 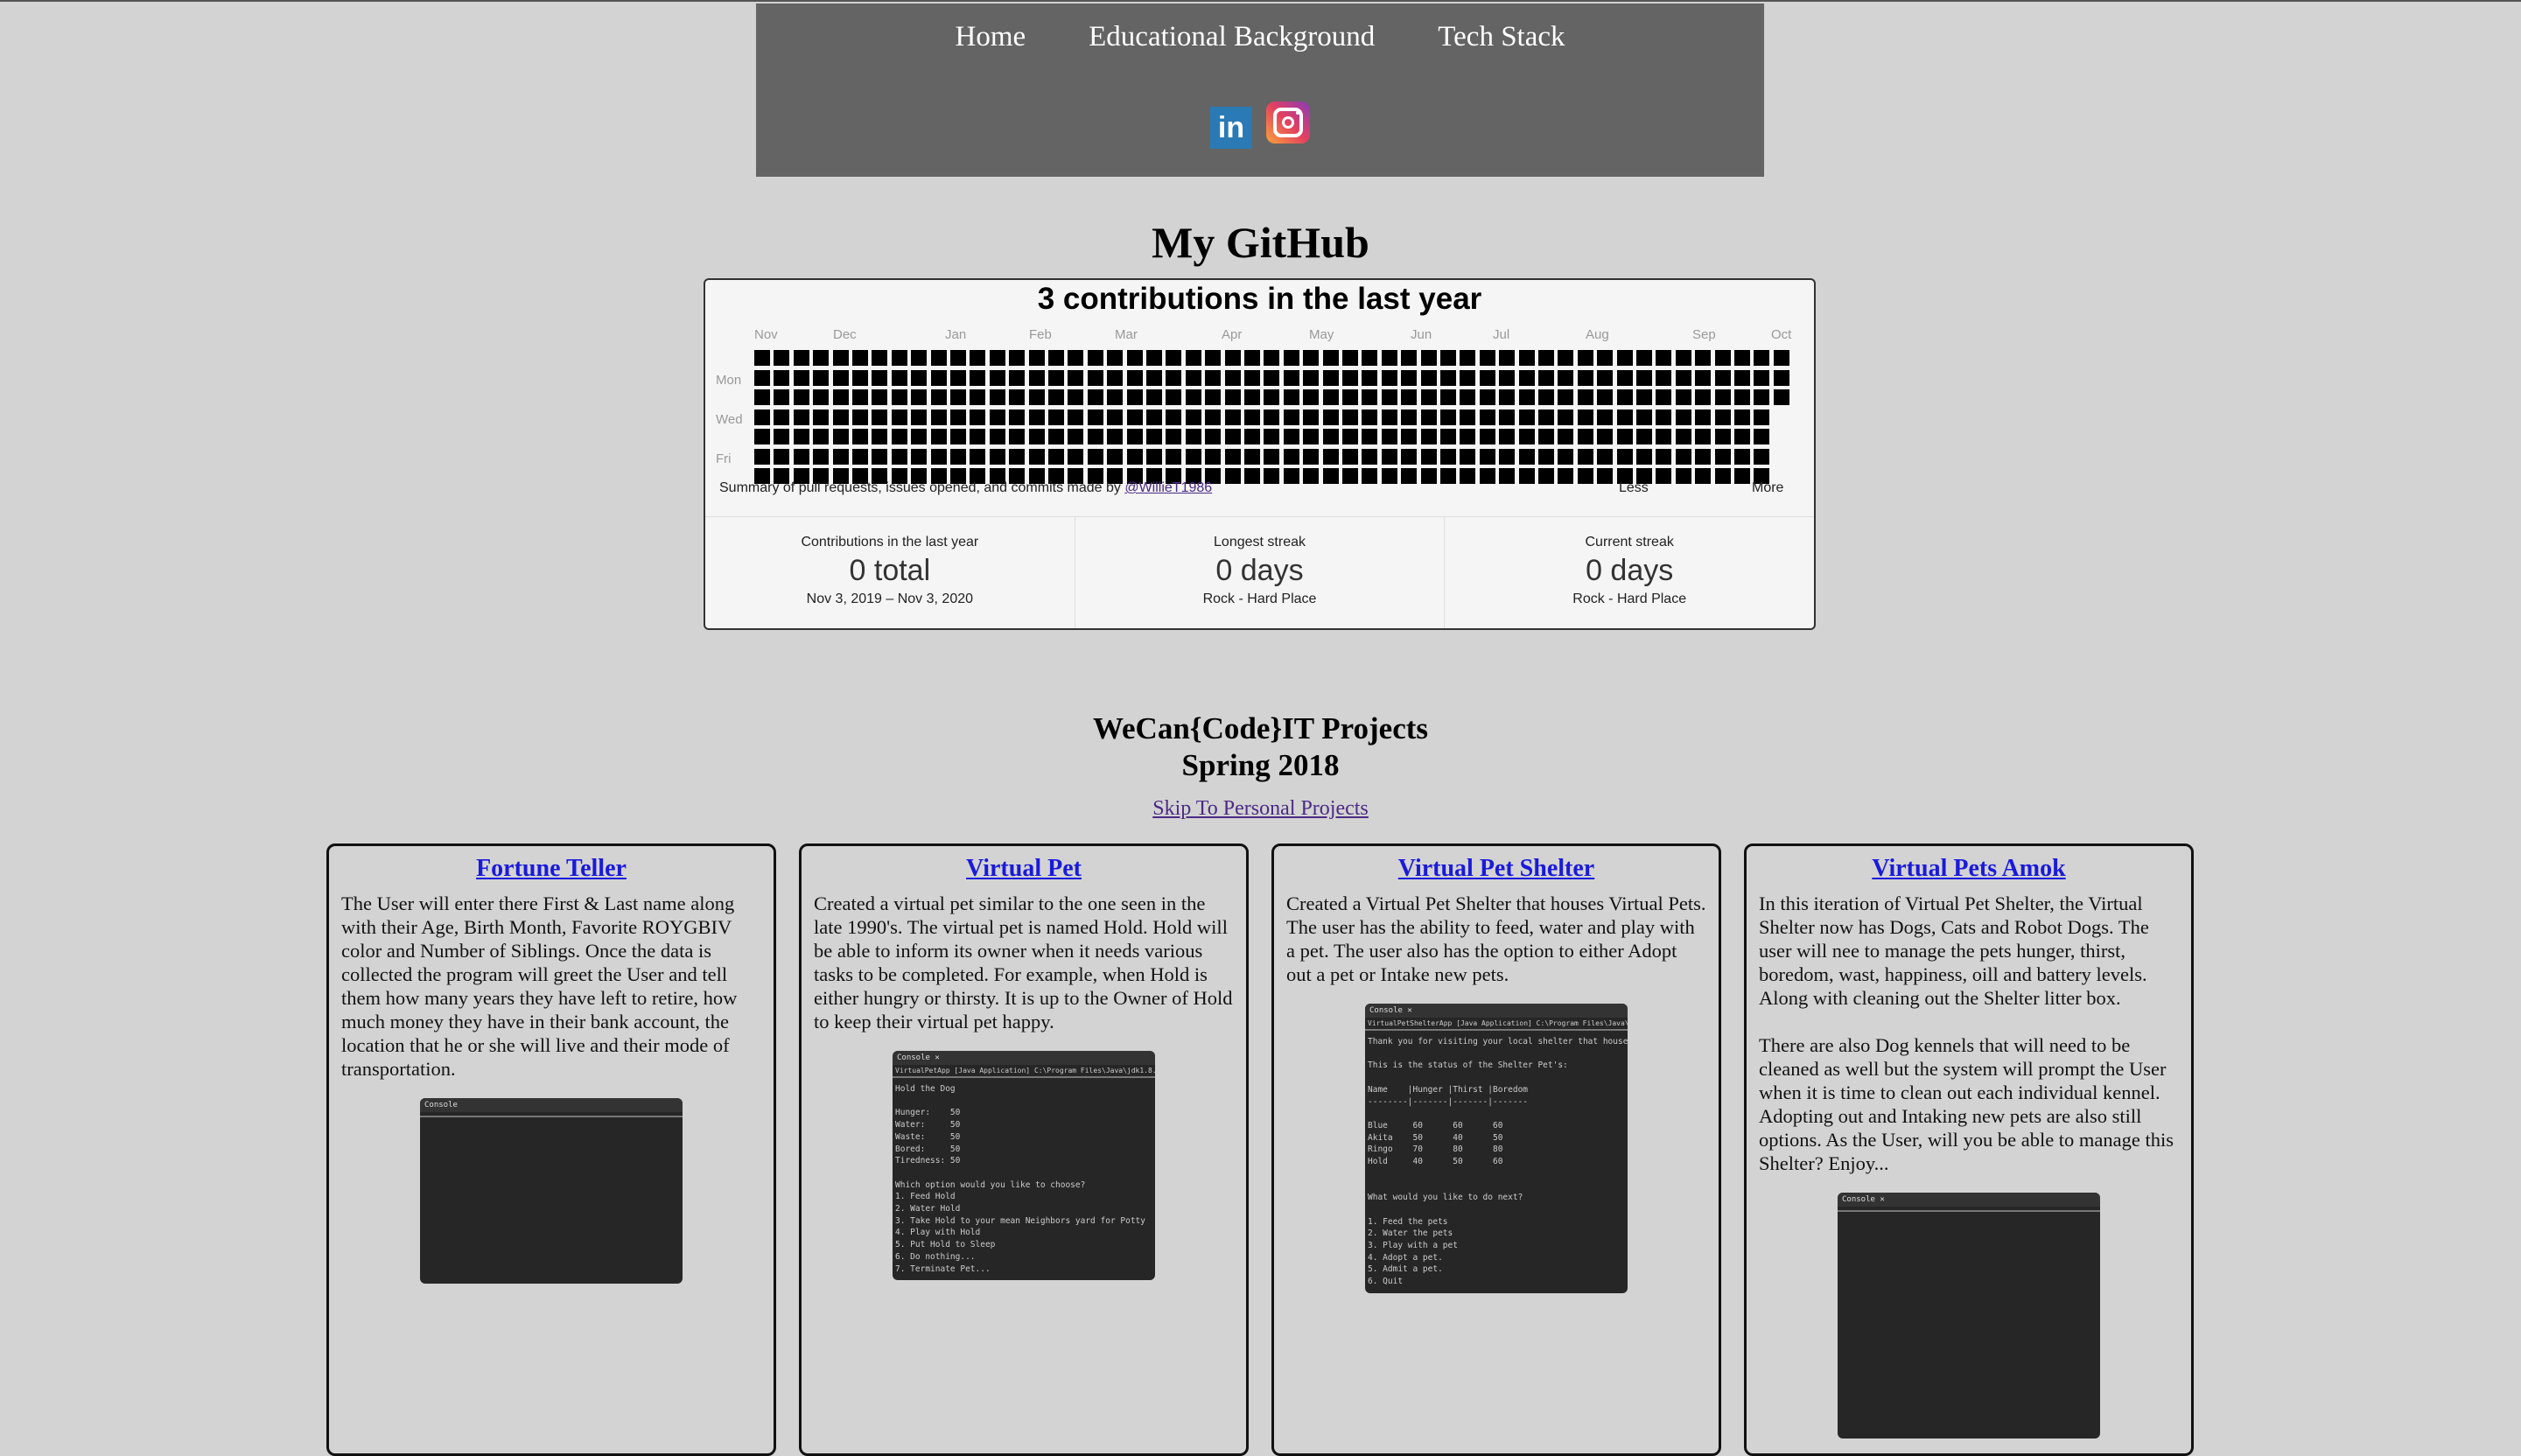 I want to click on nav-home: Home, so click(x=990, y=37).